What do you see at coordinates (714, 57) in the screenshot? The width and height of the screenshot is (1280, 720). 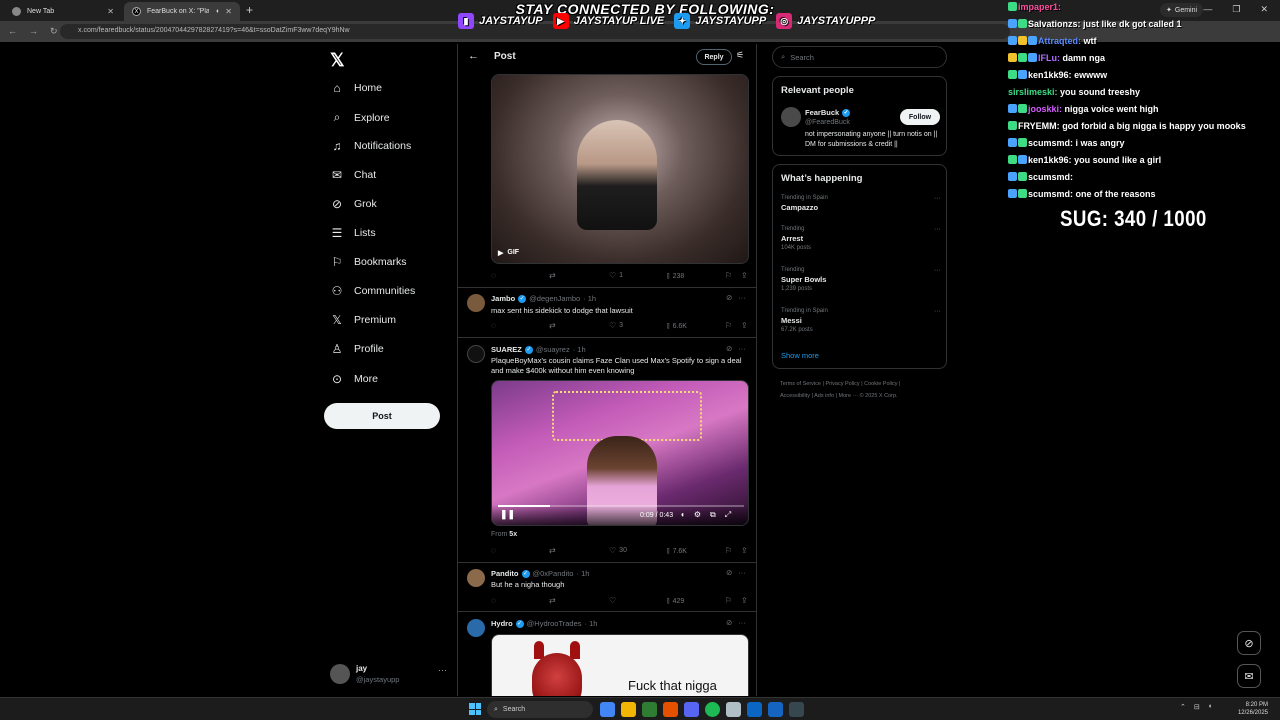 I see `reply-button: Reply` at bounding box center [714, 57].